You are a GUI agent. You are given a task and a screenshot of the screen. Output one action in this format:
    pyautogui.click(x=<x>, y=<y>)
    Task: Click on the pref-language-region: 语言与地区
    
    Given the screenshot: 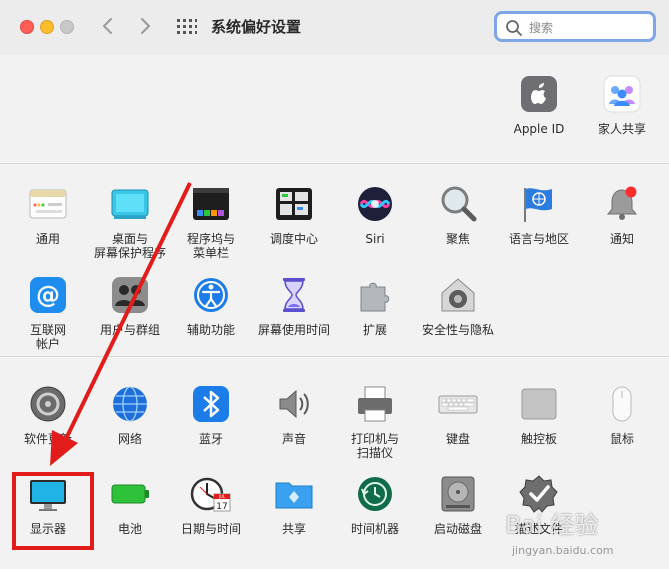 What is the action you would take?
    pyautogui.click(x=539, y=214)
    